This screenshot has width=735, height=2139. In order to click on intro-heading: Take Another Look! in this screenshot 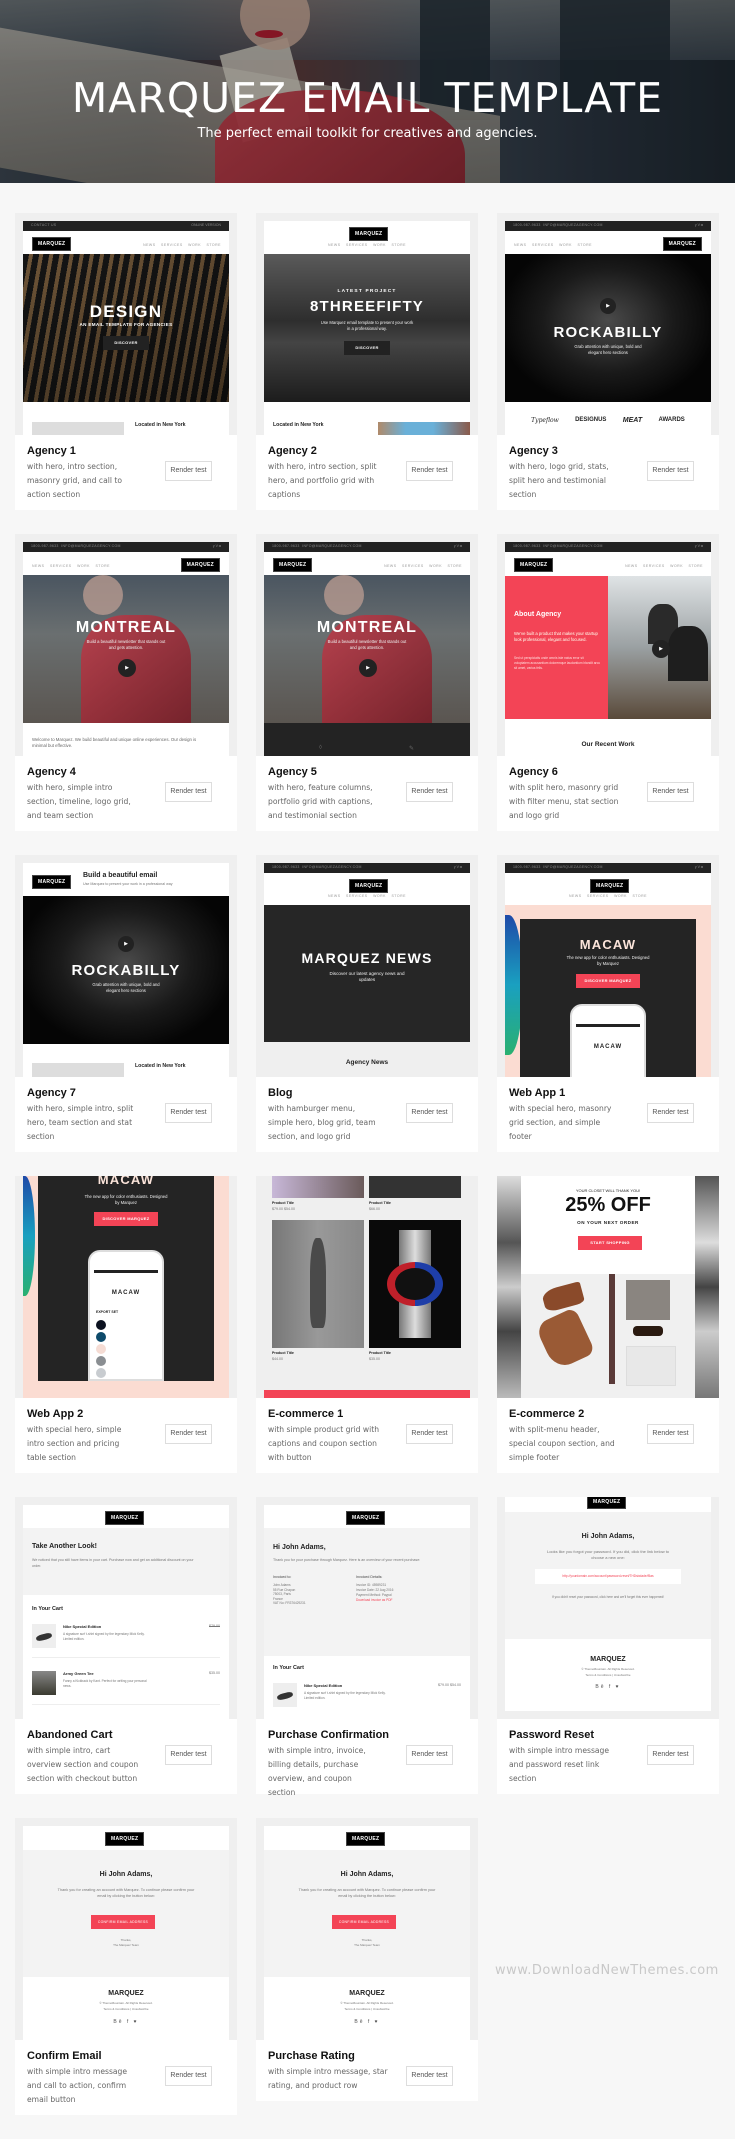, I will do `click(64, 1546)`.